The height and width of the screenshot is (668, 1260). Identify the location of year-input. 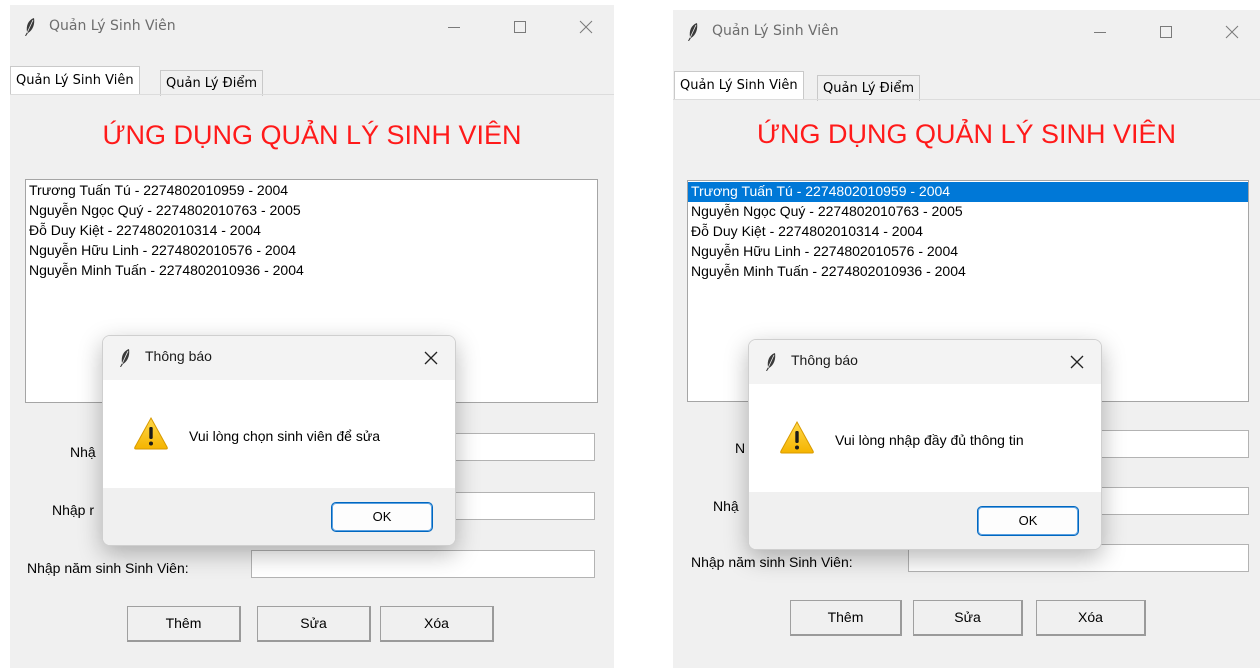
(423, 564).